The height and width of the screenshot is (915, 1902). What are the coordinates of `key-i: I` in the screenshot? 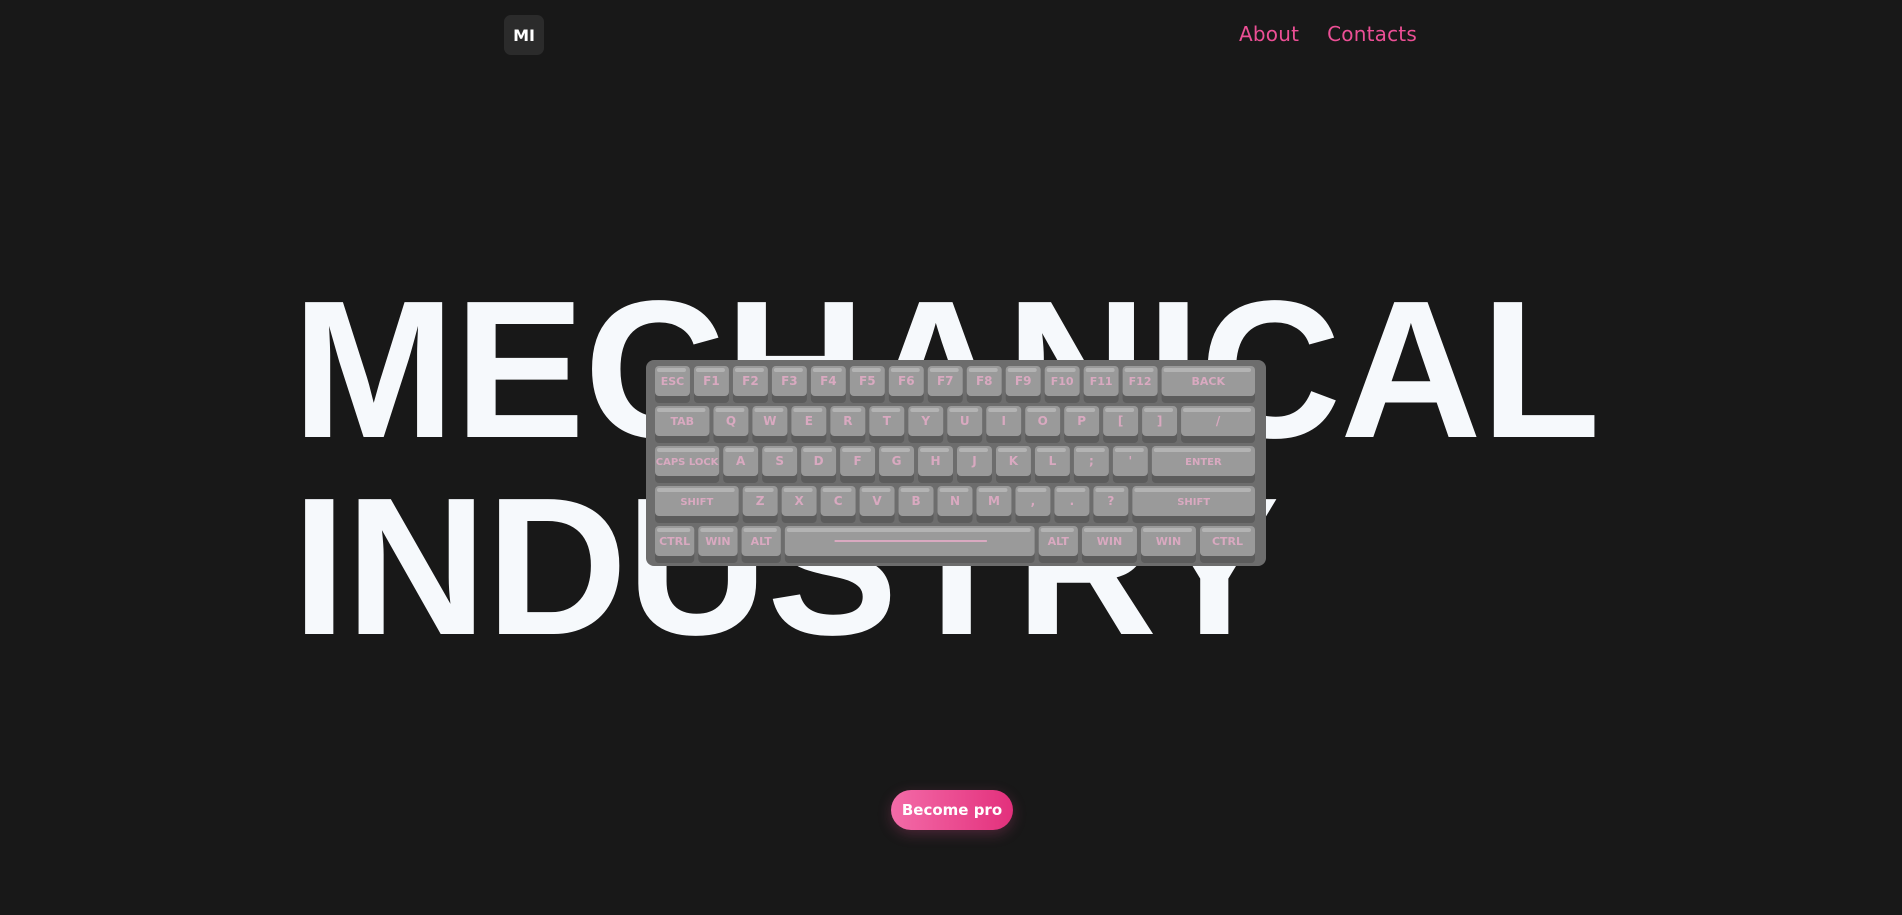 It's located at (1004, 424).